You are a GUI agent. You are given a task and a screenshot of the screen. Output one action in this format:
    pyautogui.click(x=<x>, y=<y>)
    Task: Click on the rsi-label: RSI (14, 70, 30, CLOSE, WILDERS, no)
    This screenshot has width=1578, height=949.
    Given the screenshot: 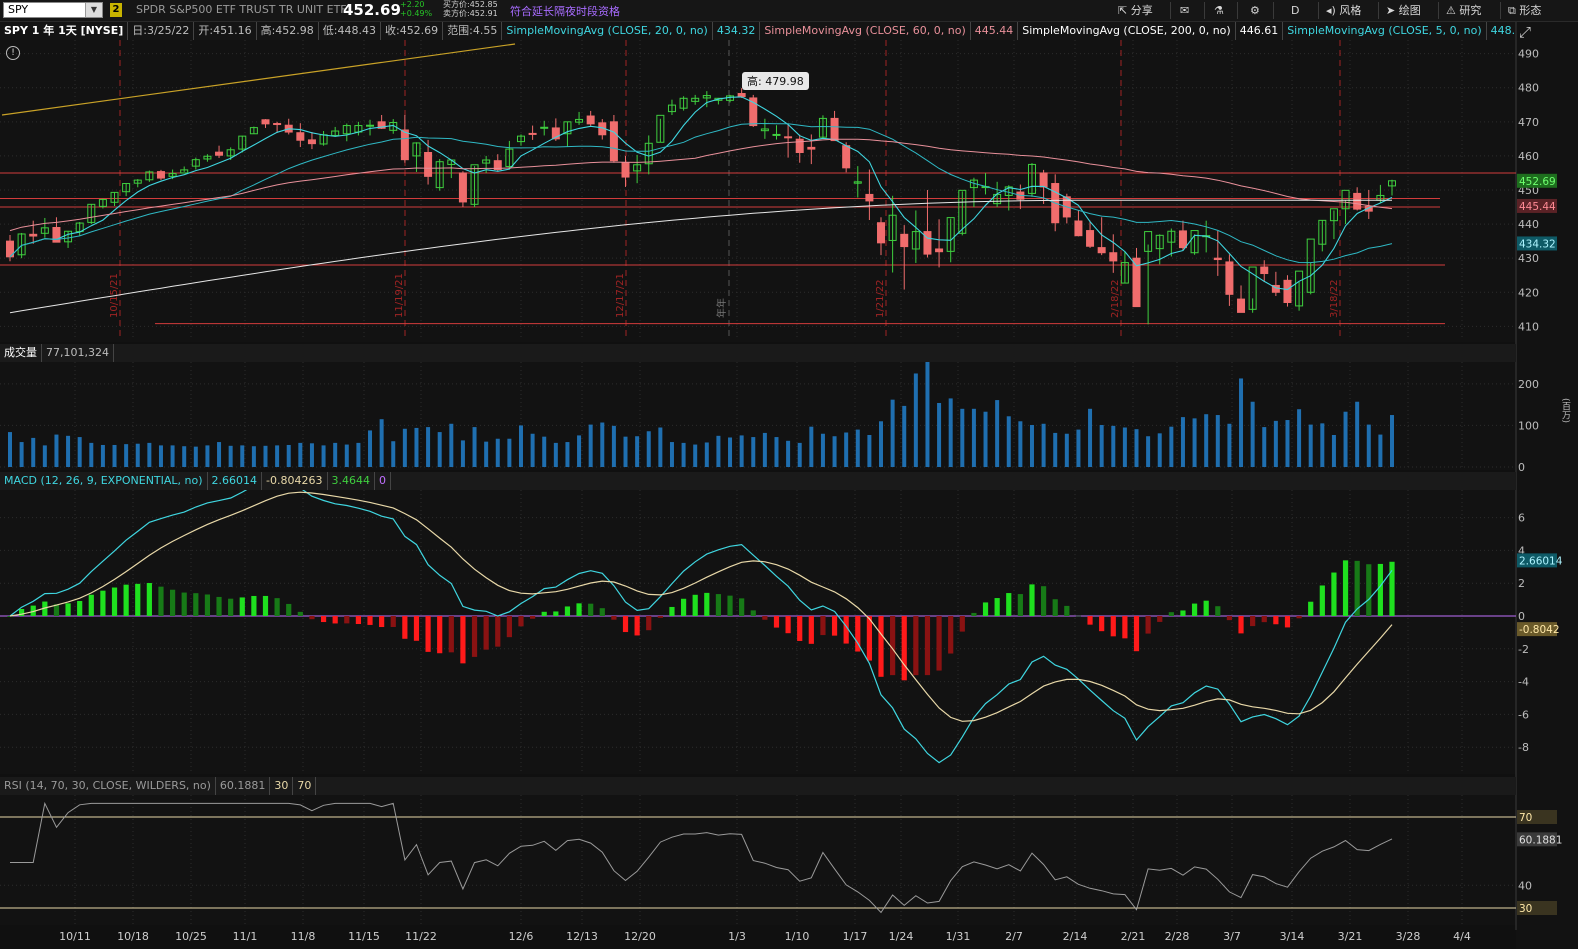 What is the action you would take?
    pyautogui.click(x=108, y=786)
    